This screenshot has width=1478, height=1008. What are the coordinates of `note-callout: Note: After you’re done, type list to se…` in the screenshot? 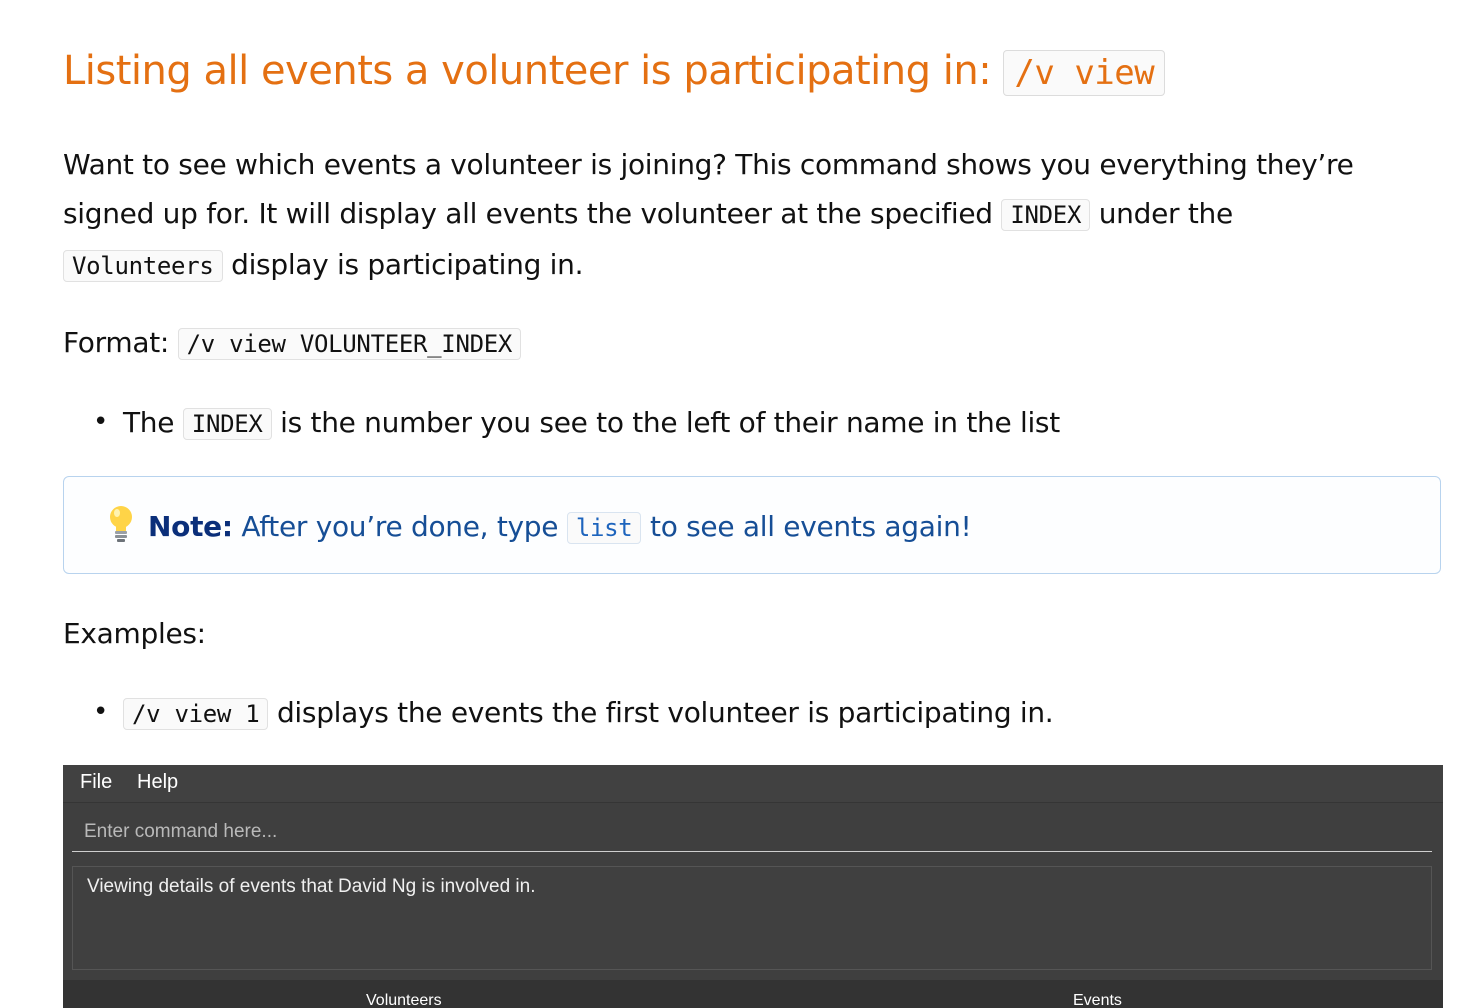 It's located at (752, 525).